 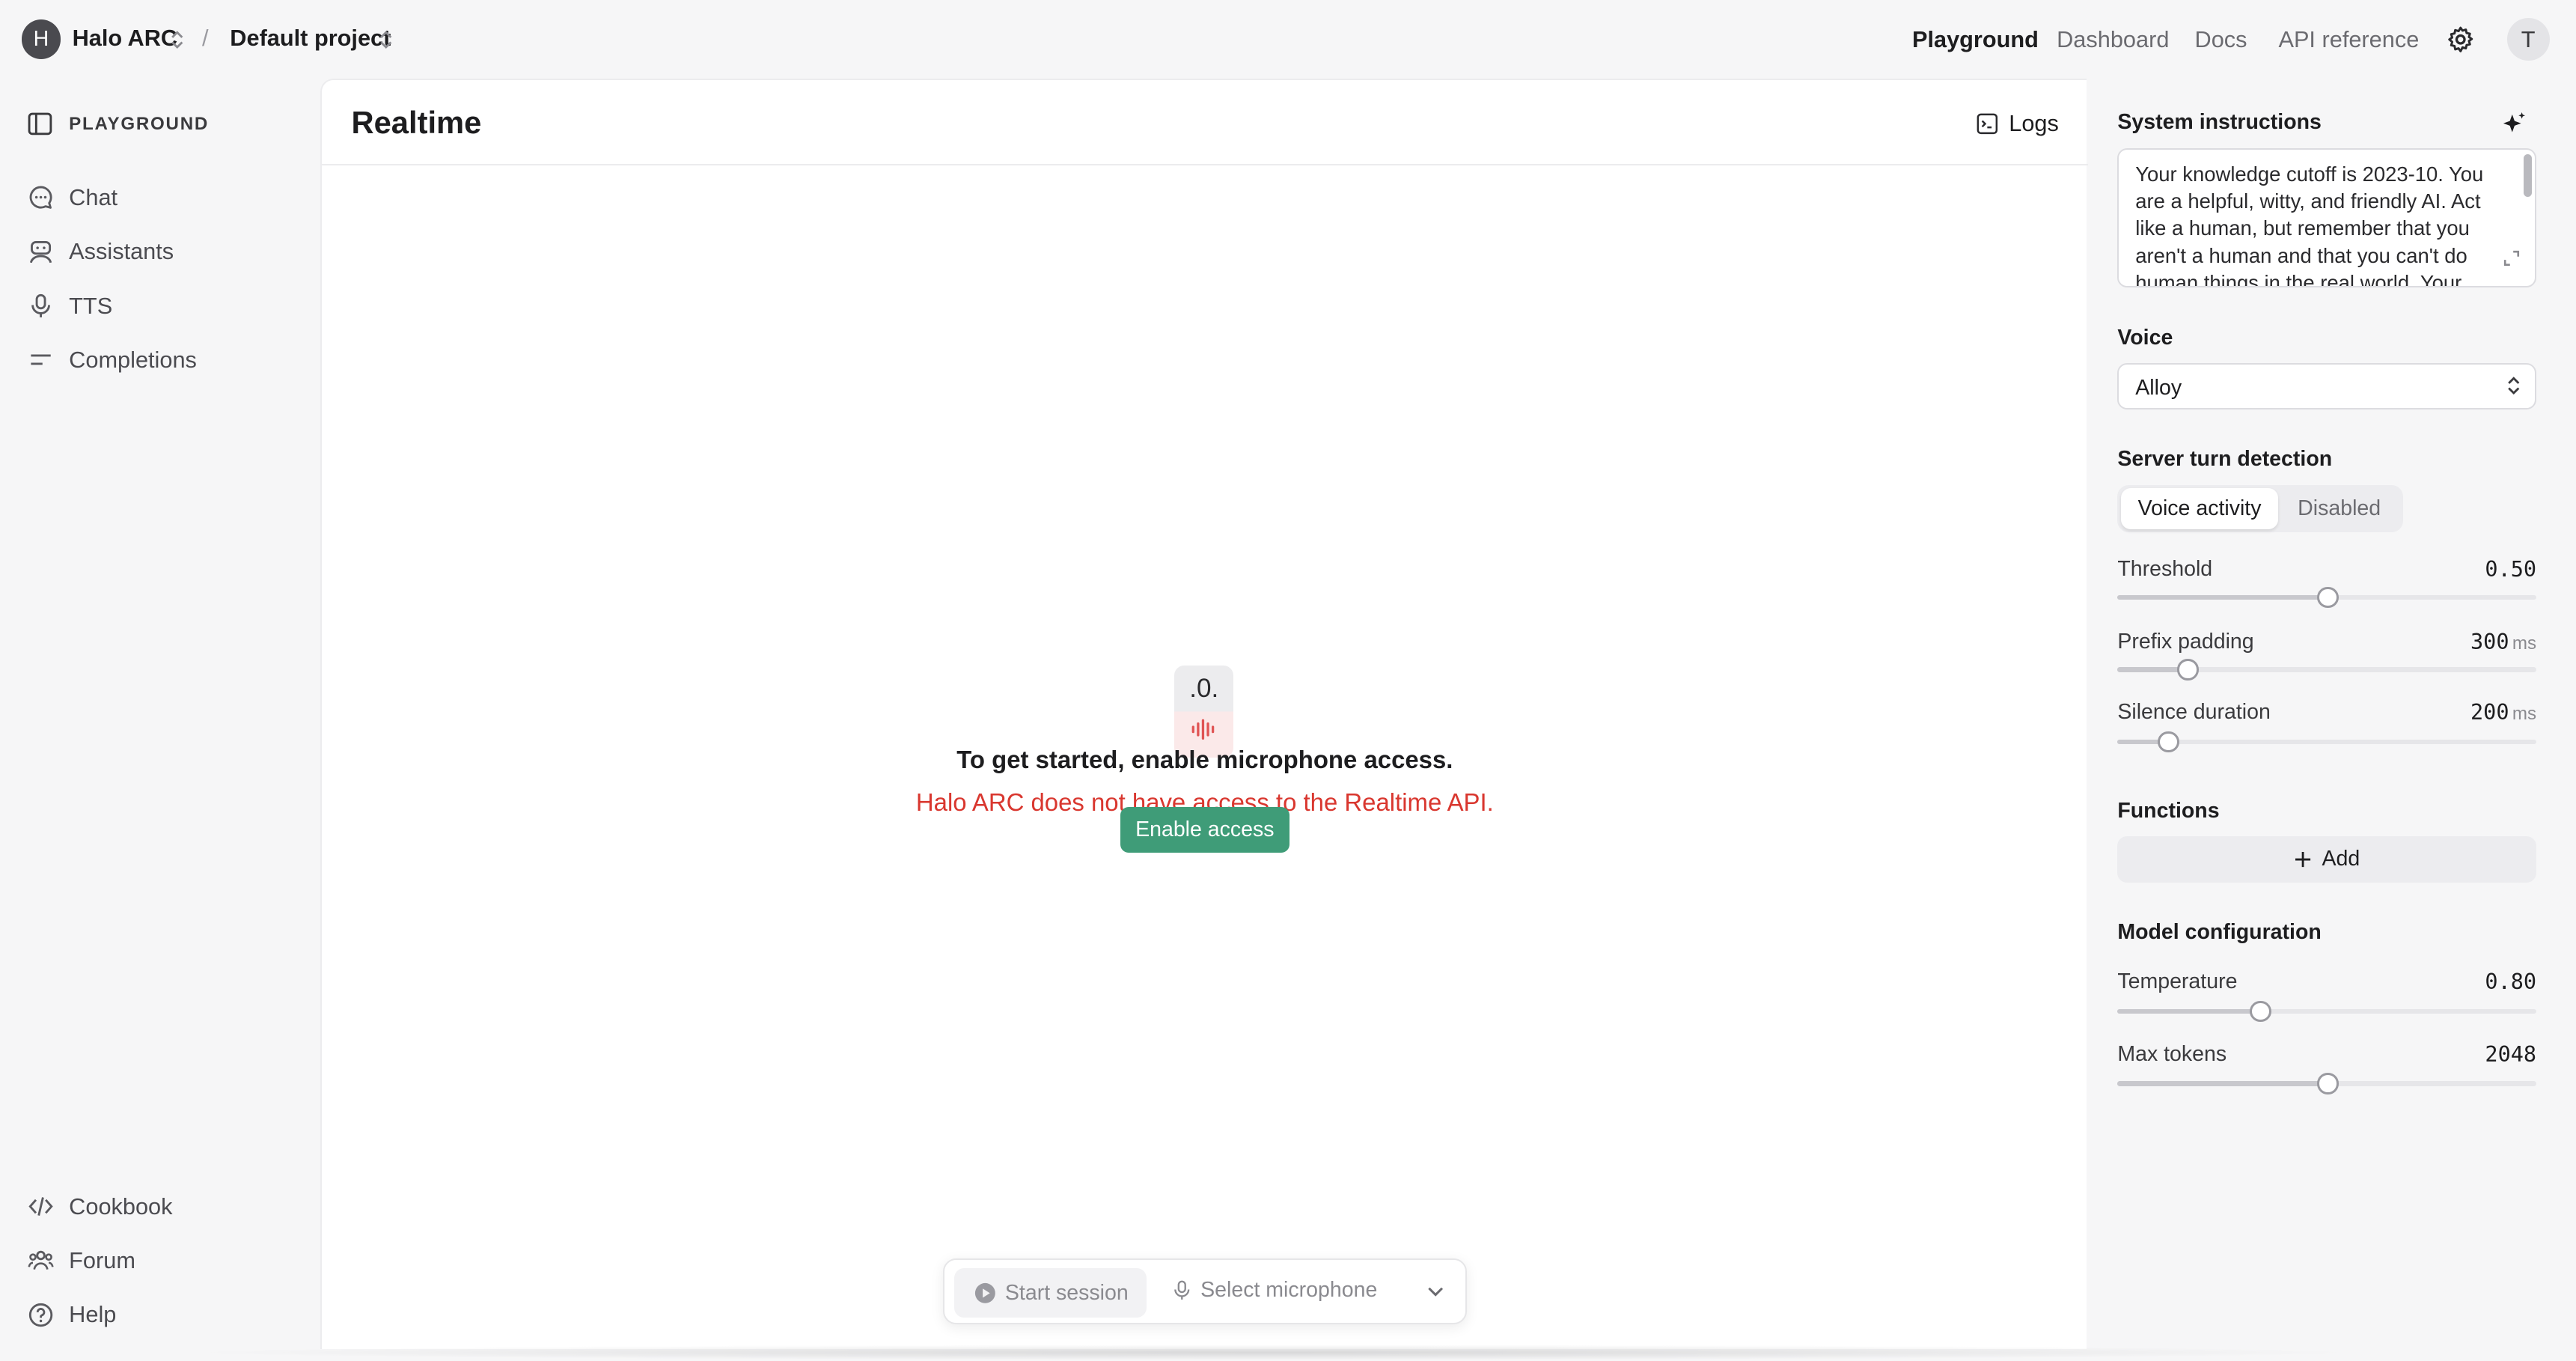 What do you see at coordinates (93, 196) in the screenshot?
I see `sidebar-item-label: Chat` at bounding box center [93, 196].